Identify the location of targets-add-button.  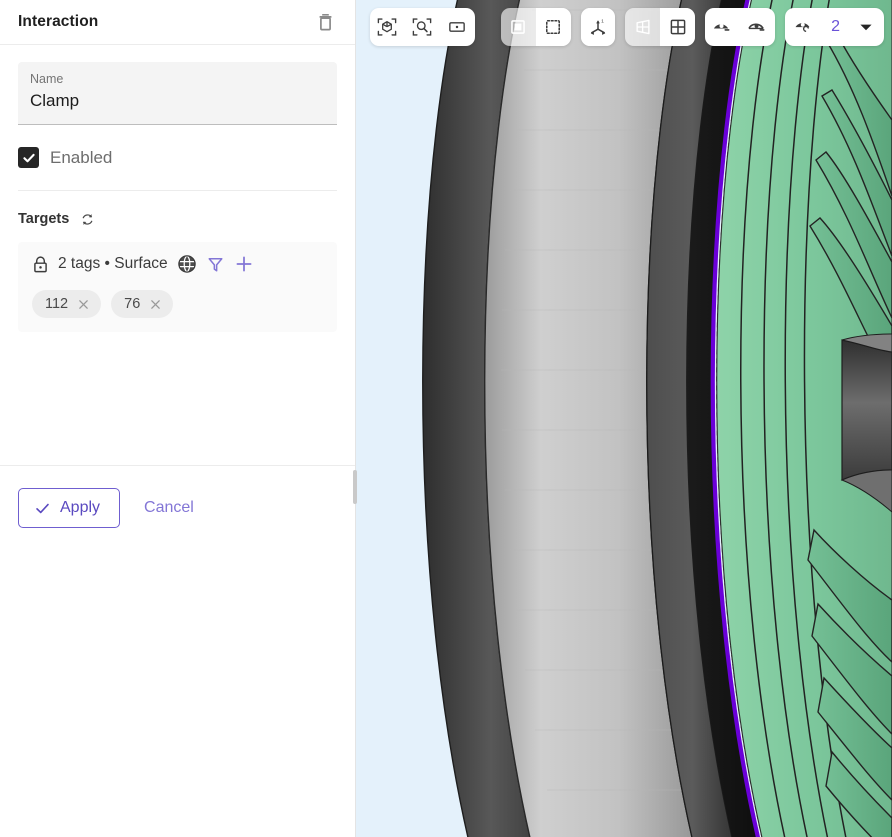
(244, 264).